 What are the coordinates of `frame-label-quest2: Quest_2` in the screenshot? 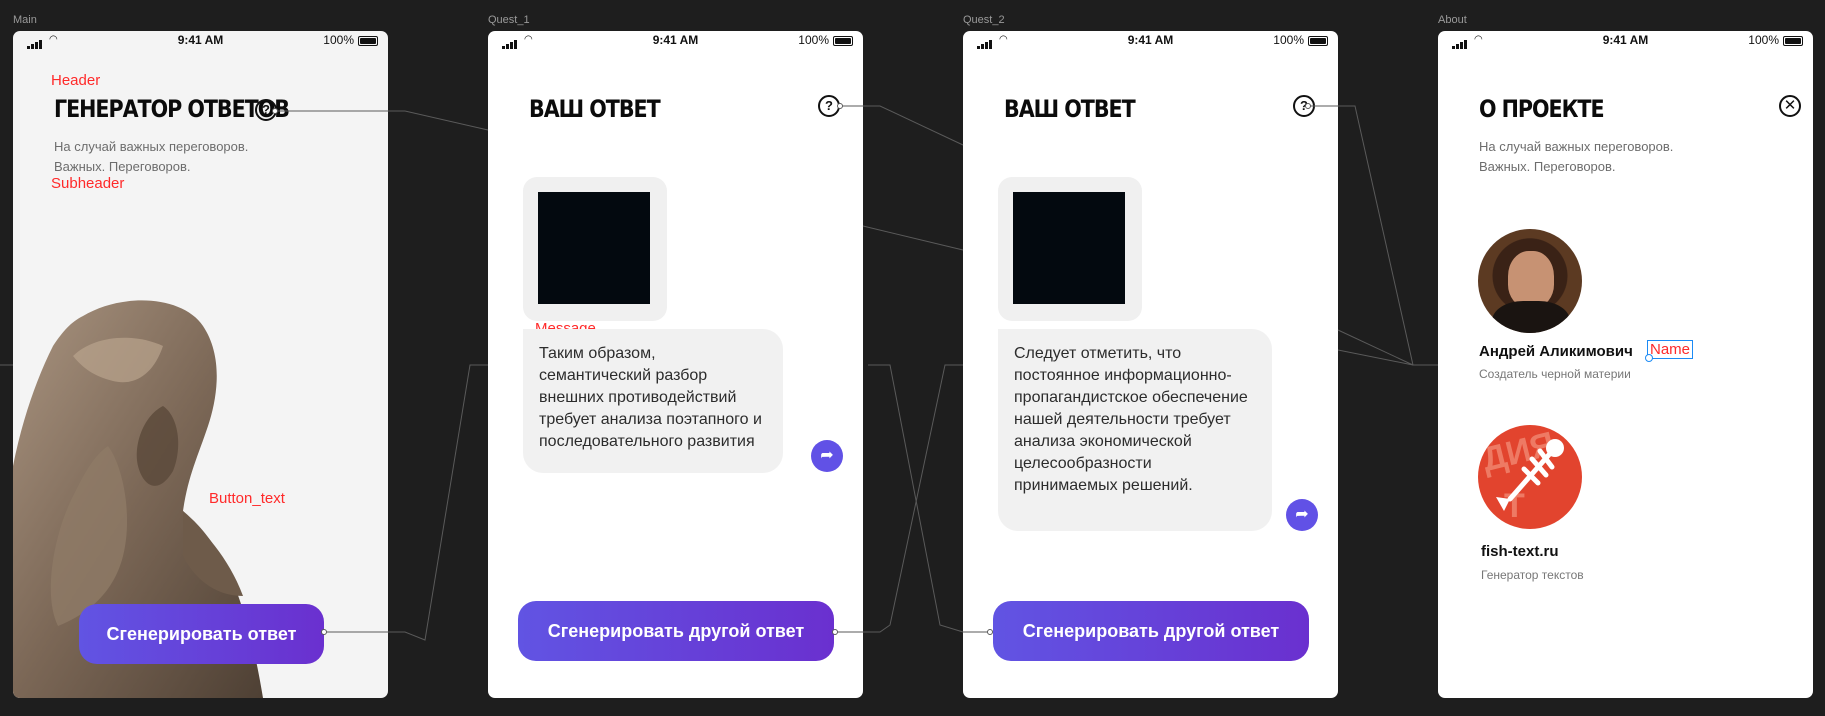 It's located at (984, 20).